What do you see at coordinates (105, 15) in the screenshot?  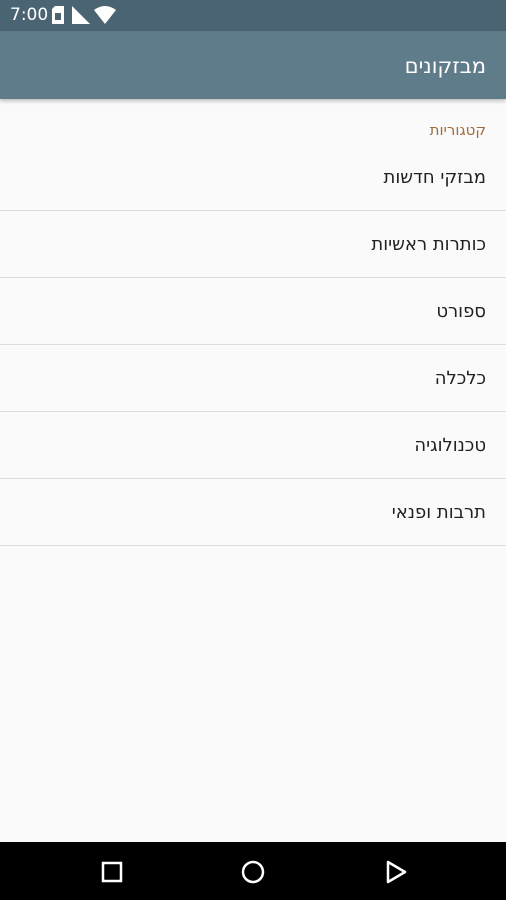 I see `wifi-icon` at bounding box center [105, 15].